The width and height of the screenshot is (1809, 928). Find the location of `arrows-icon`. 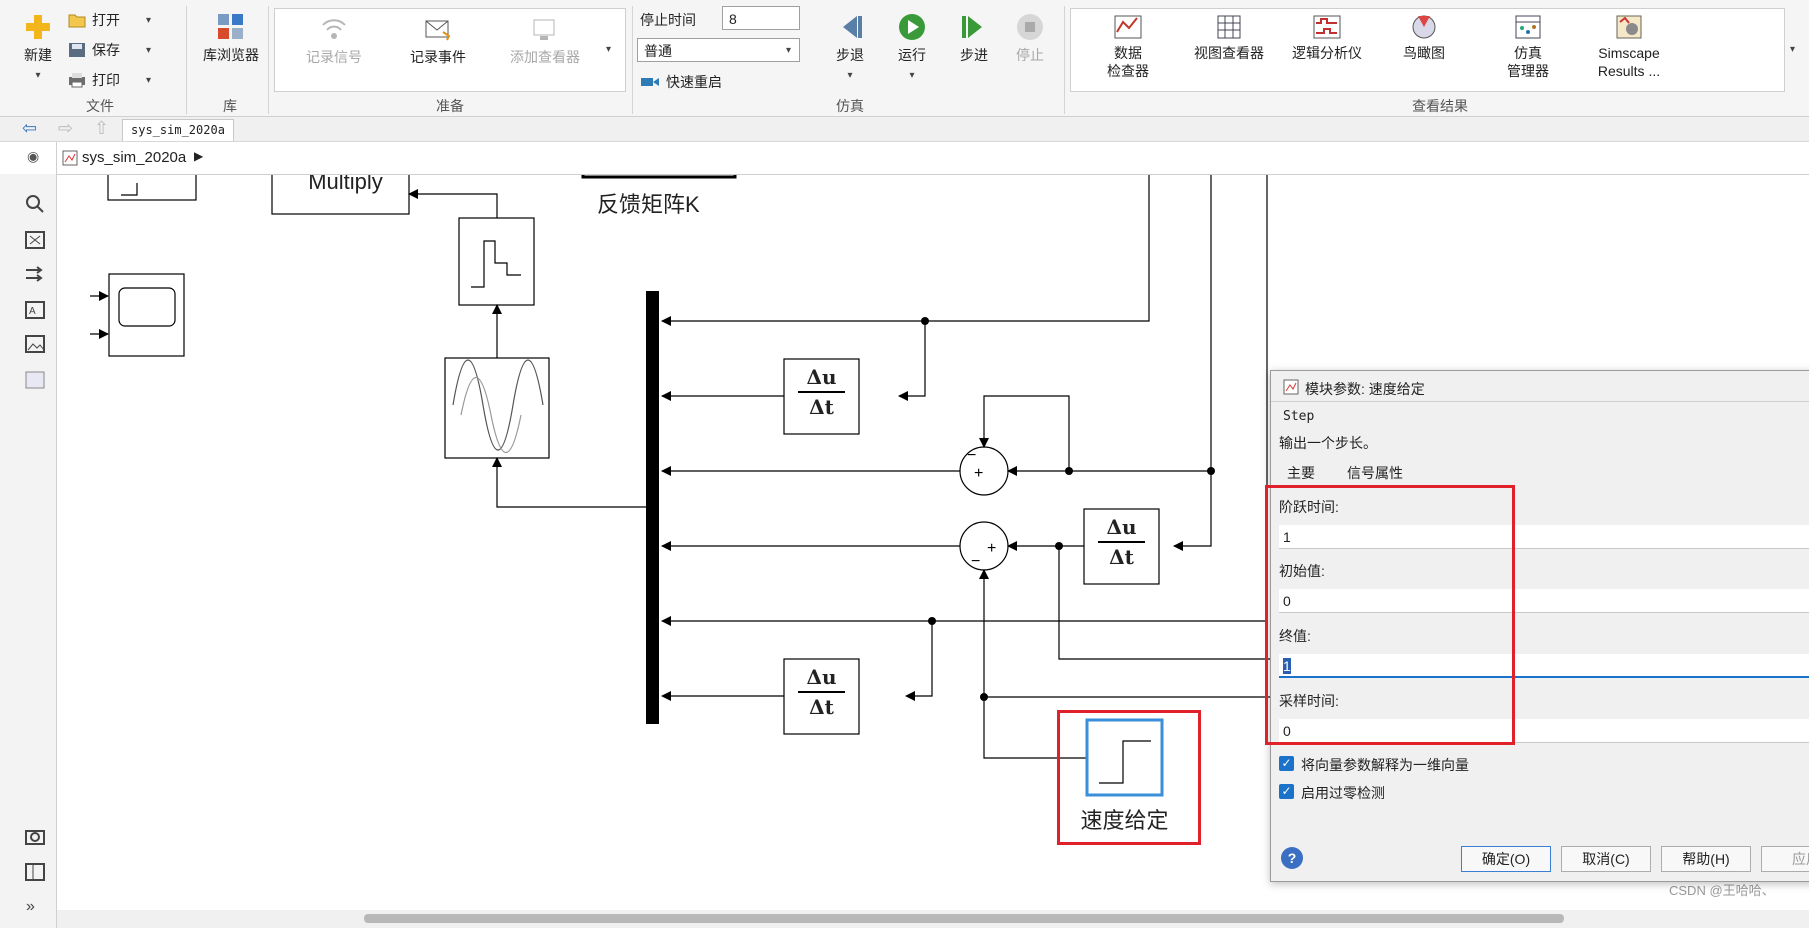

arrows-icon is located at coordinates (35, 274).